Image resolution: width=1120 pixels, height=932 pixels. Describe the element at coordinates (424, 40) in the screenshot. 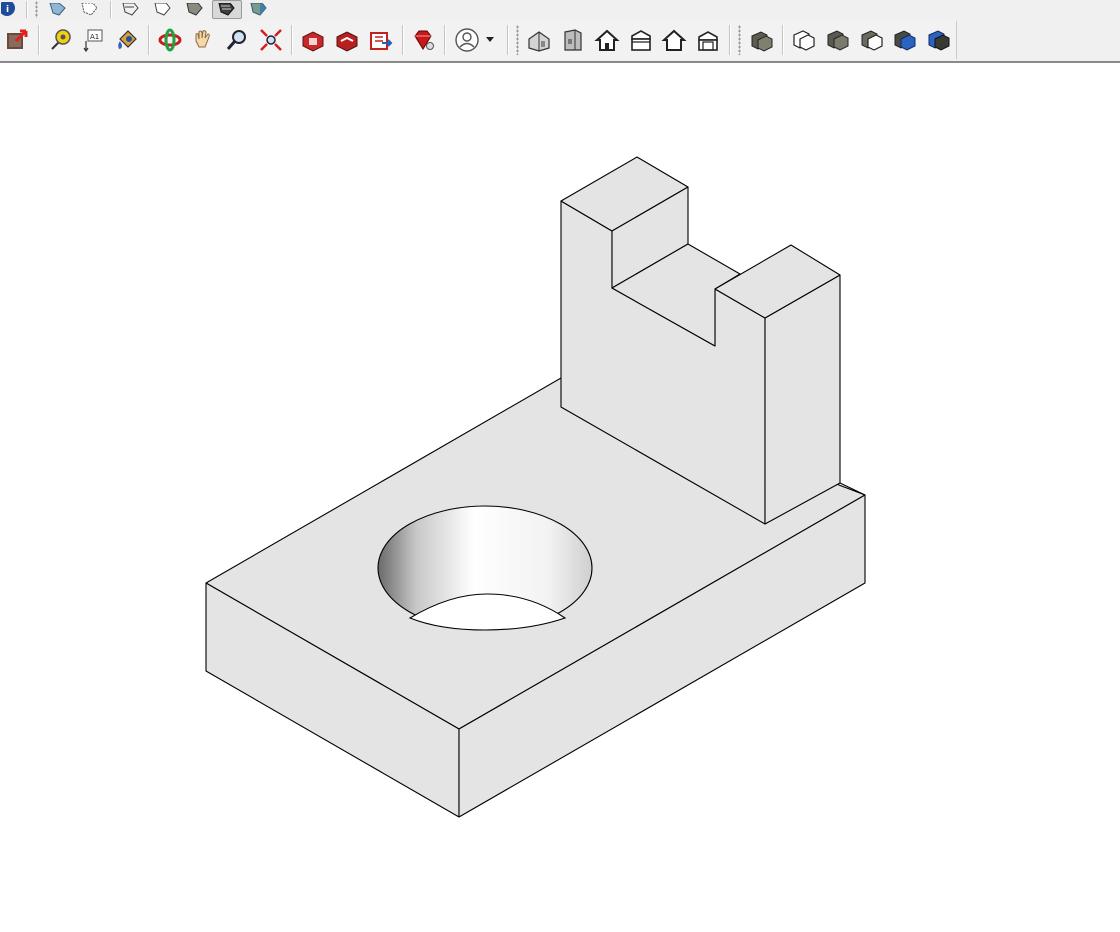

I see `ruby-console-icon` at that location.